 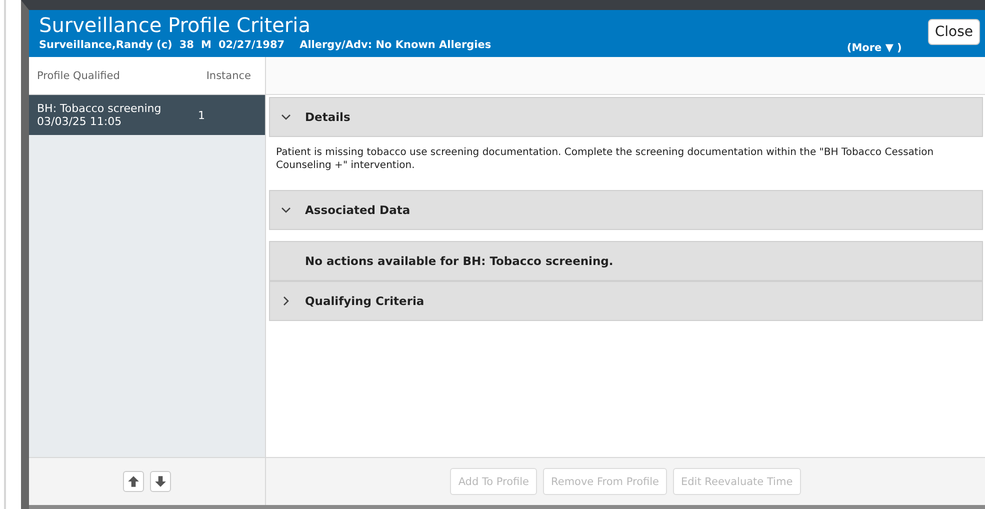 What do you see at coordinates (186, 45) in the screenshot?
I see `patient-age: 38` at bounding box center [186, 45].